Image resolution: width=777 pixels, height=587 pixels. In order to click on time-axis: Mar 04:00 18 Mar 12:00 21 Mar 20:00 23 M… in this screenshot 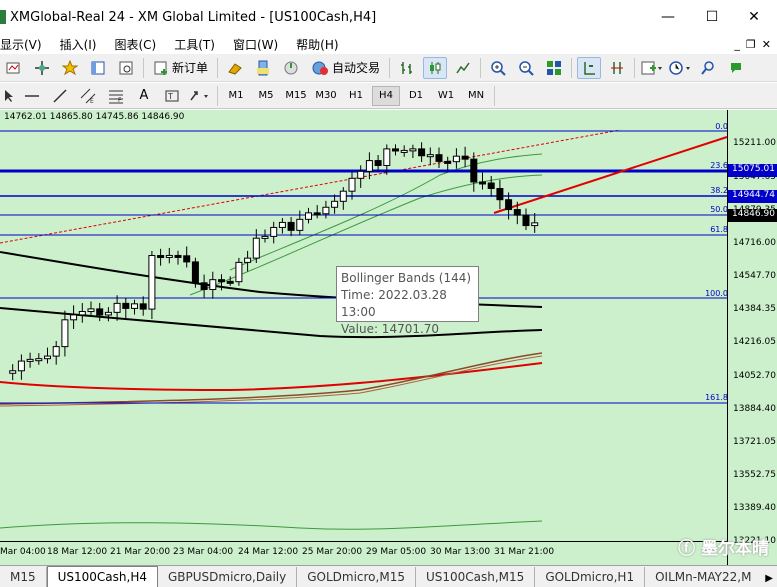, I will do `click(363, 553)`.